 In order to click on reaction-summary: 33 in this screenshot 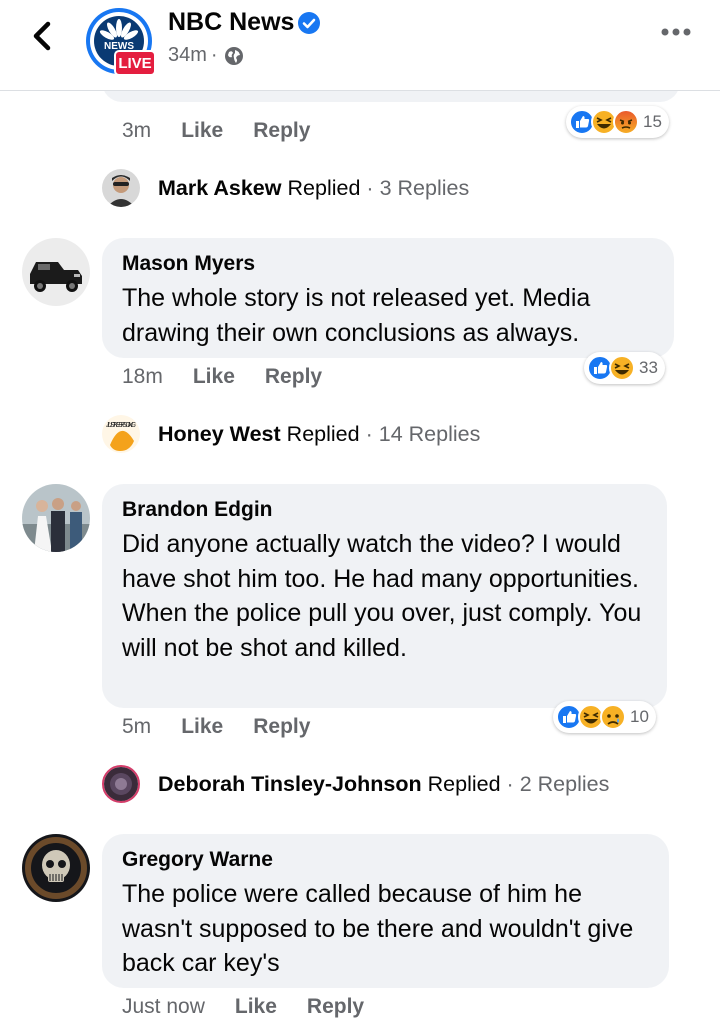, I will do `click(624, 368)`.